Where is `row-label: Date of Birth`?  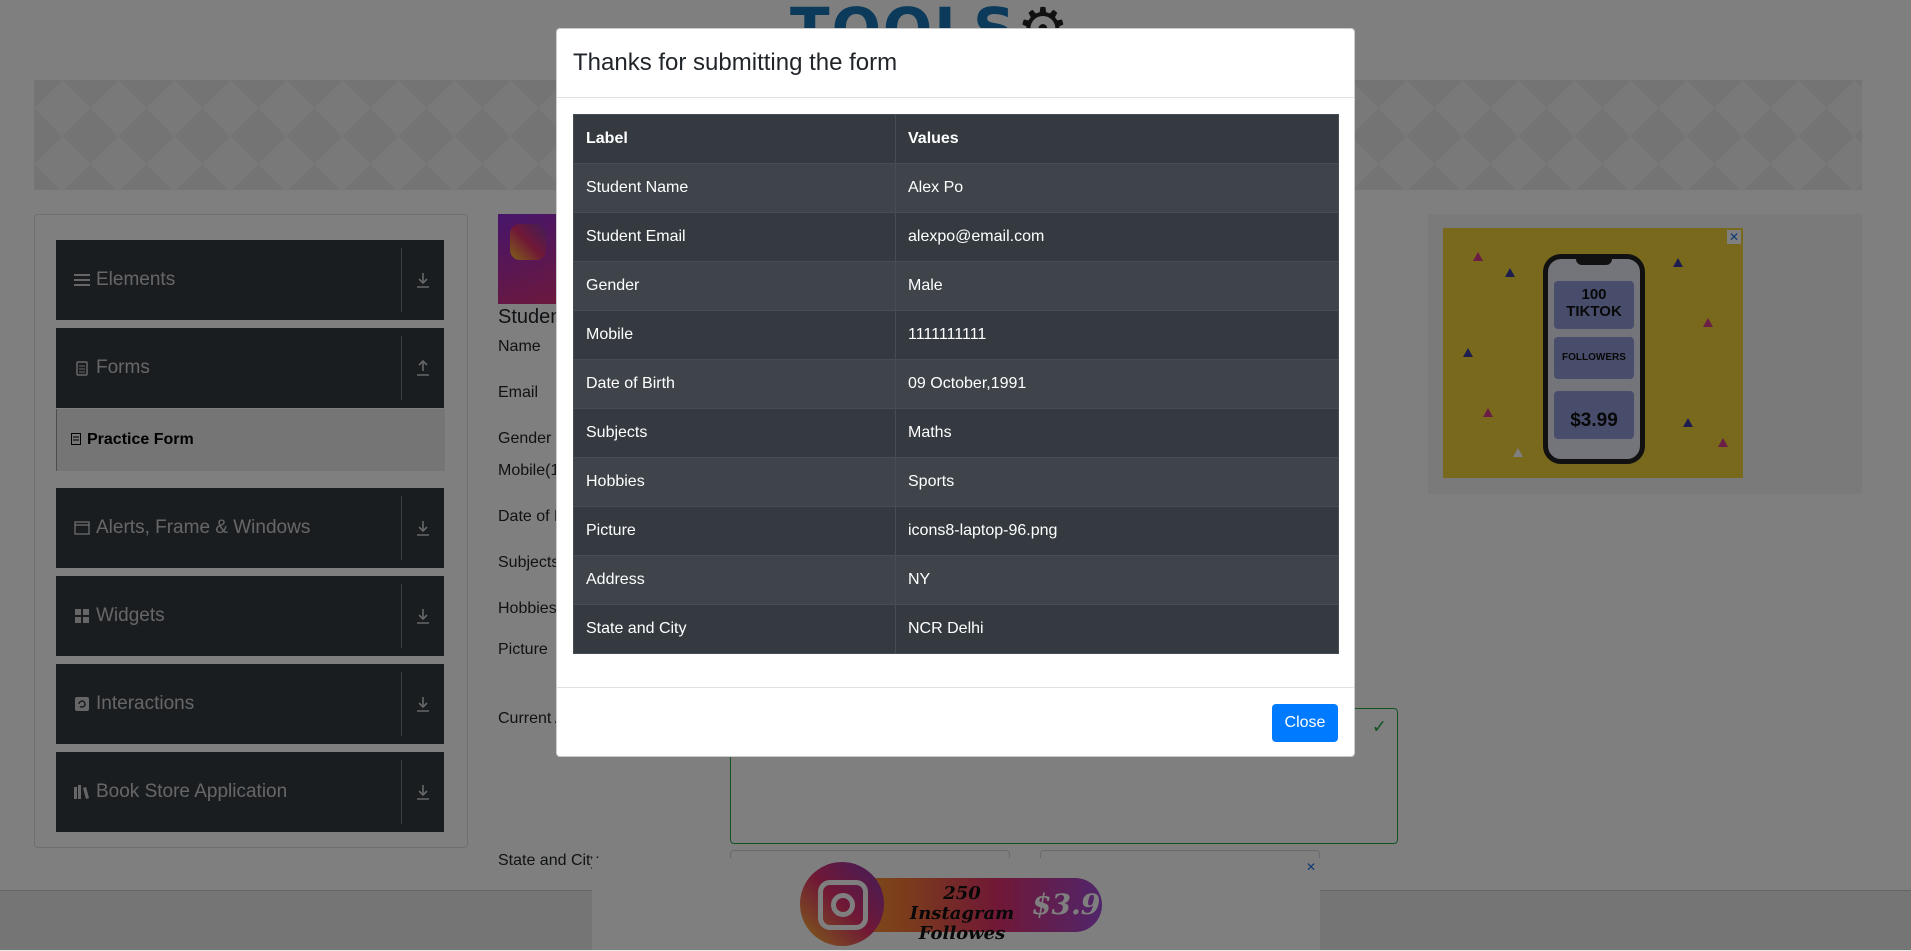 row-label: Date of Birth is located at coordinates (734, 384).